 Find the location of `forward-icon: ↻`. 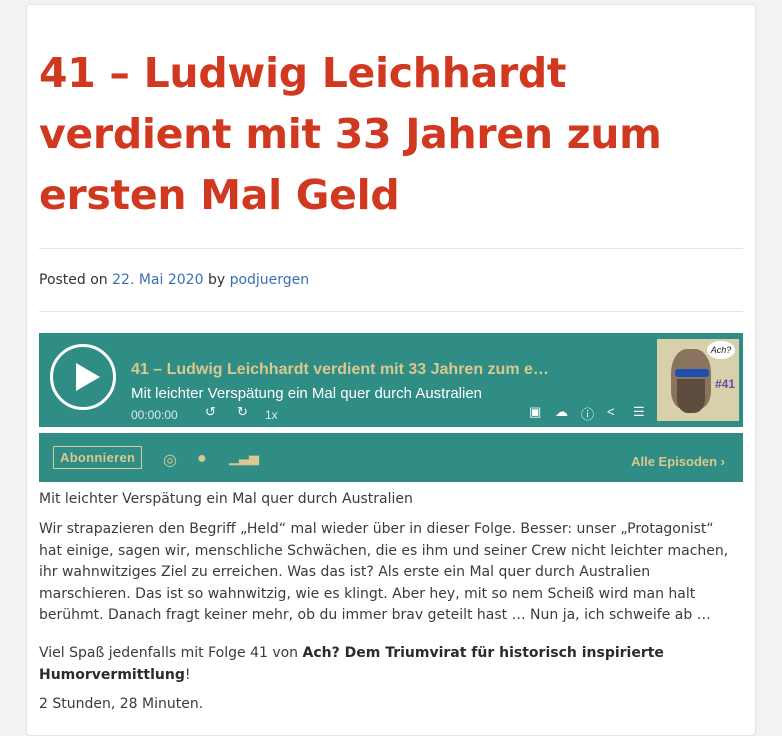

forward-icon: ↻ is located at coordinates (242, 412).